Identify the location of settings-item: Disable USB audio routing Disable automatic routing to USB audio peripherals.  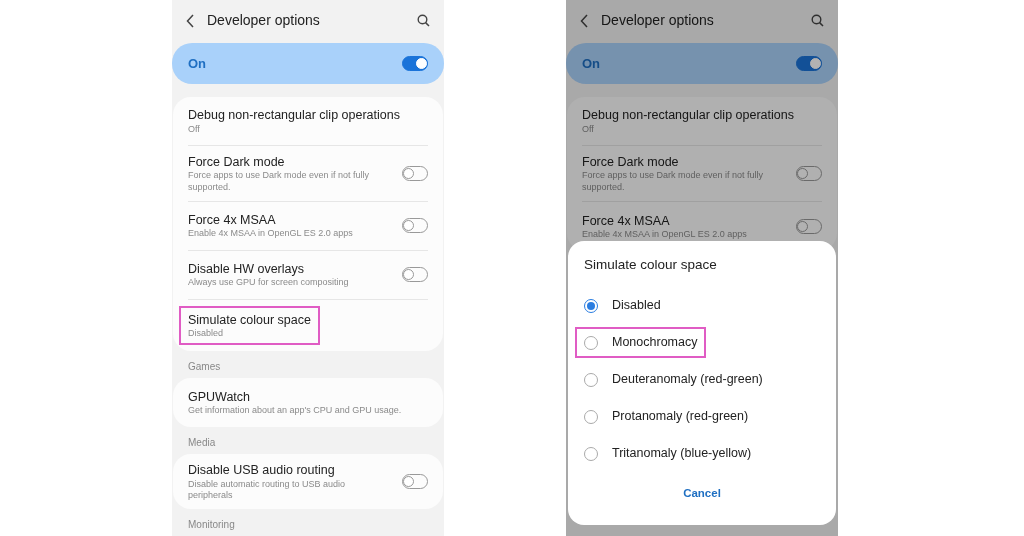
(308, 481).